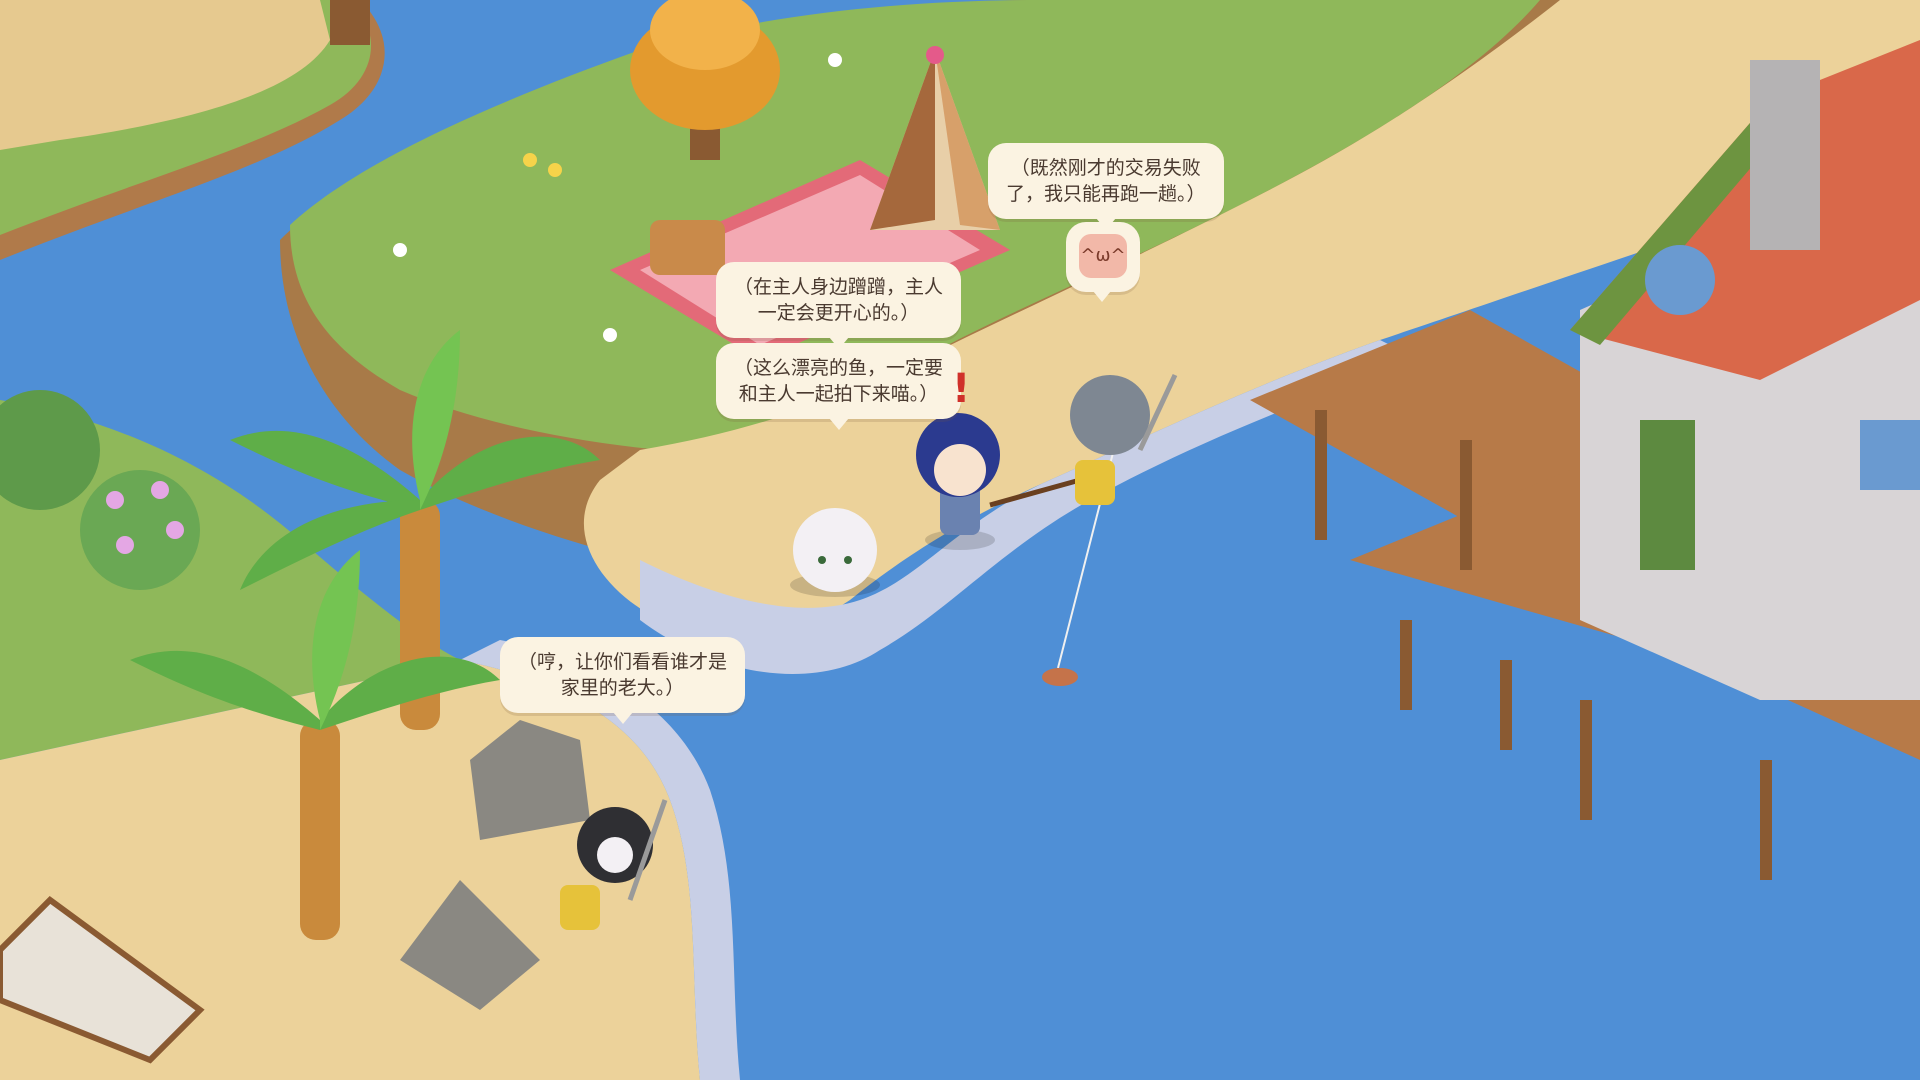  I want to click on emote-bubble: ^ω^, so click(1103, 262).